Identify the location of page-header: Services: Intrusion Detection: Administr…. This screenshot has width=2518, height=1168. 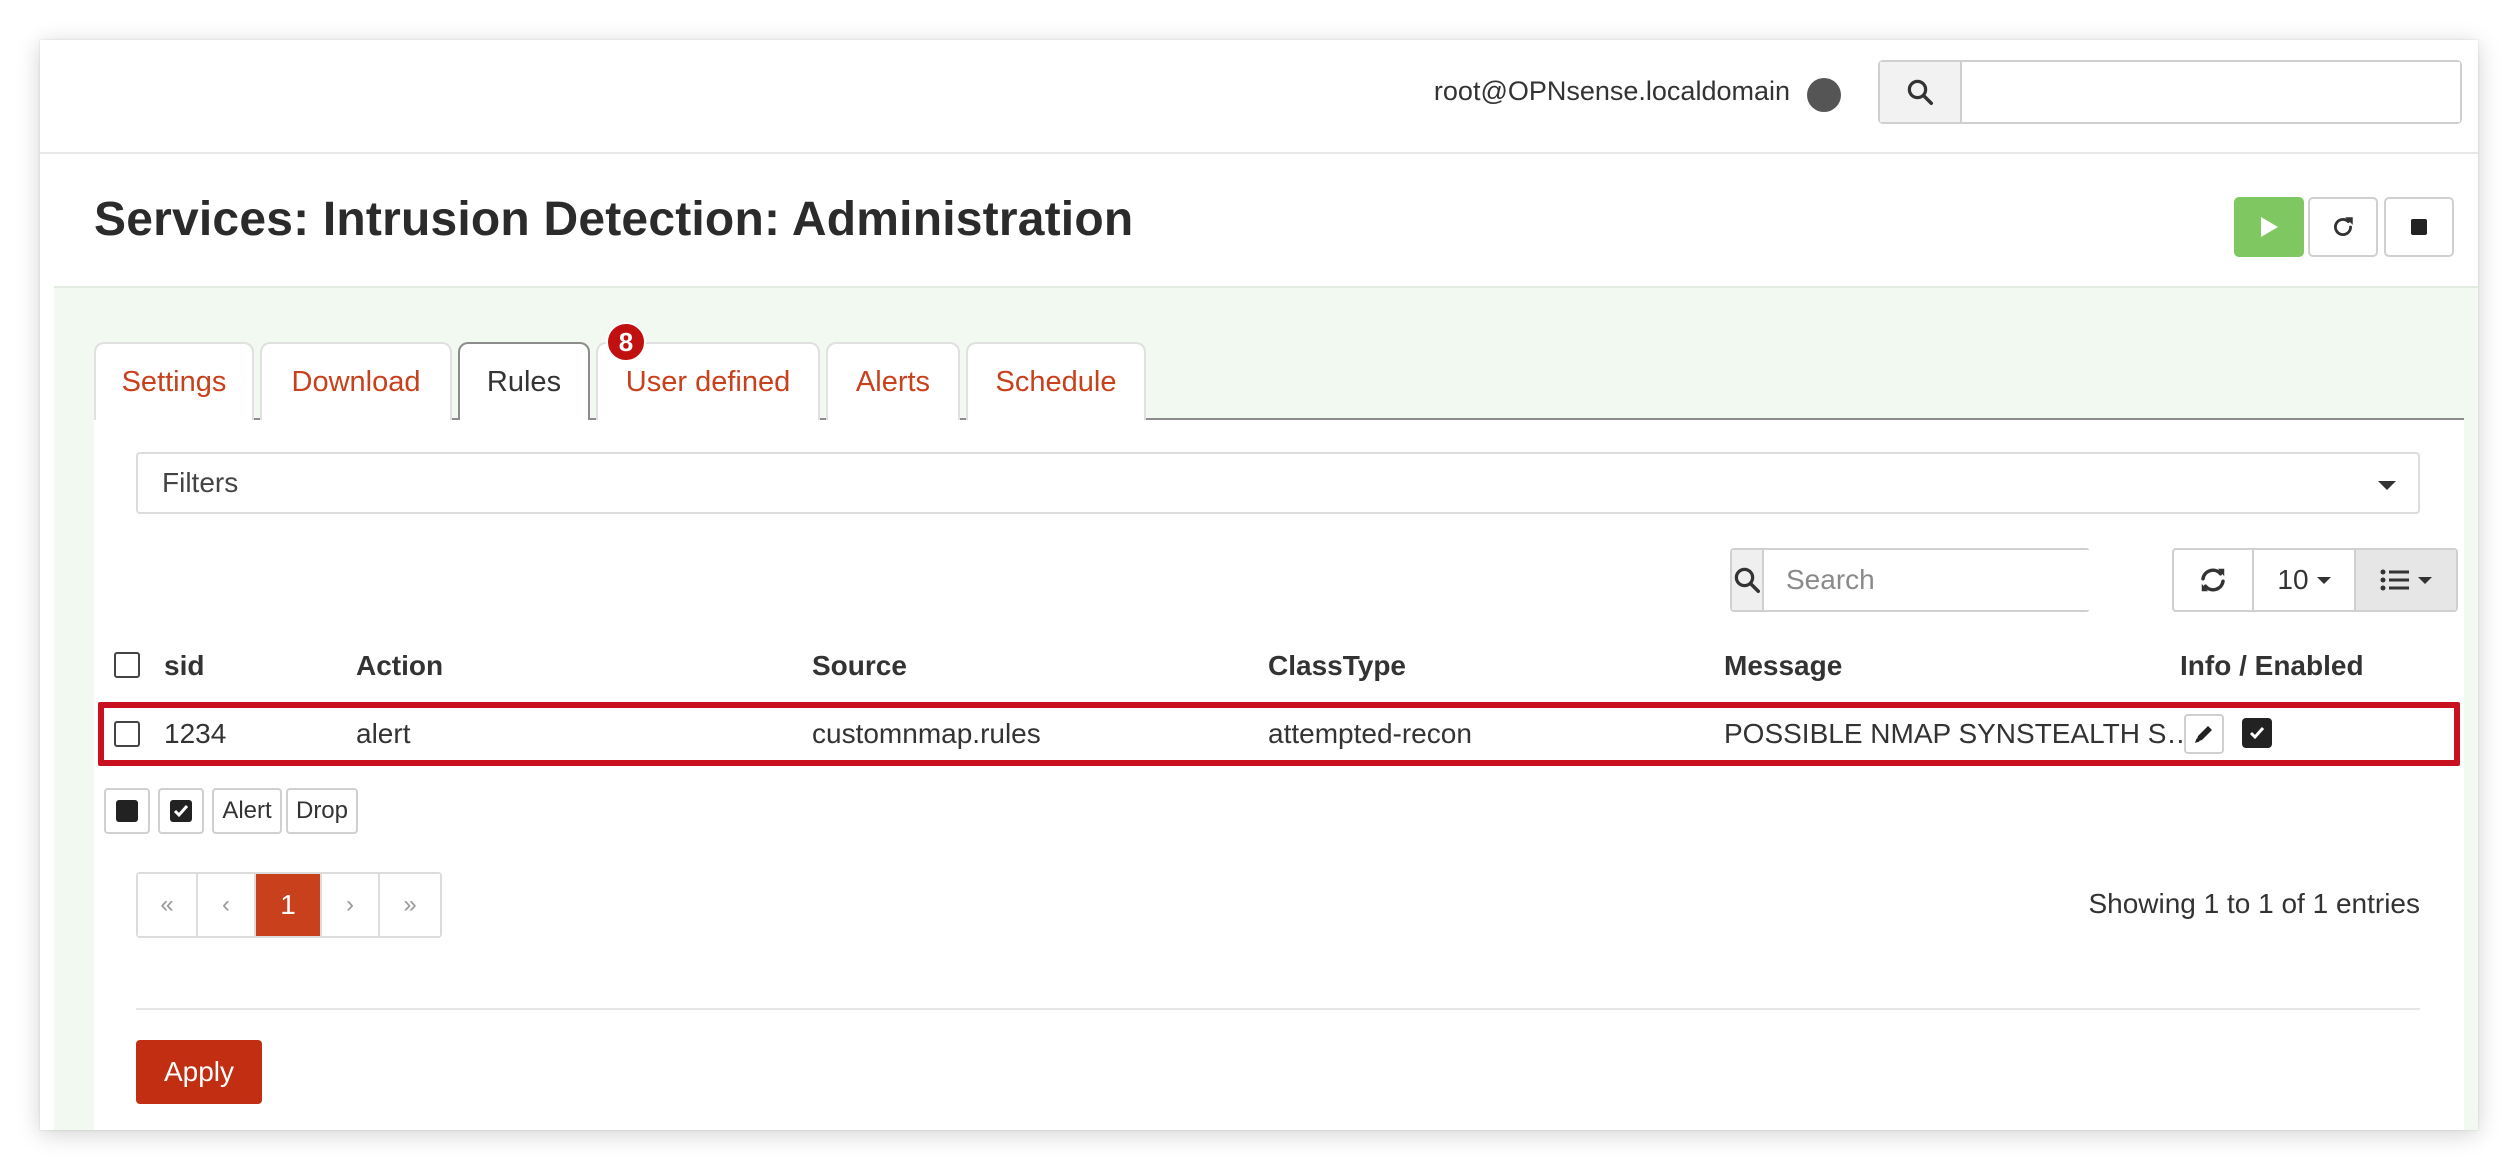
(1266, 221).